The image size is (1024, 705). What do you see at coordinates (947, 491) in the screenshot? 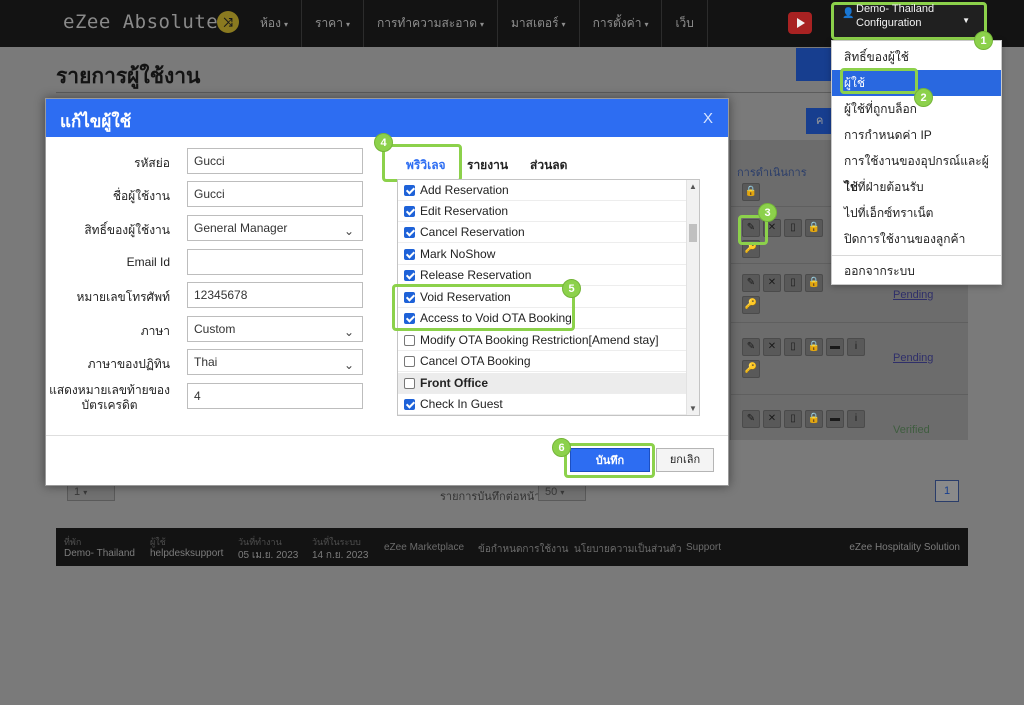
I see `pagination-current: 1` at bounding box center [947, 491].